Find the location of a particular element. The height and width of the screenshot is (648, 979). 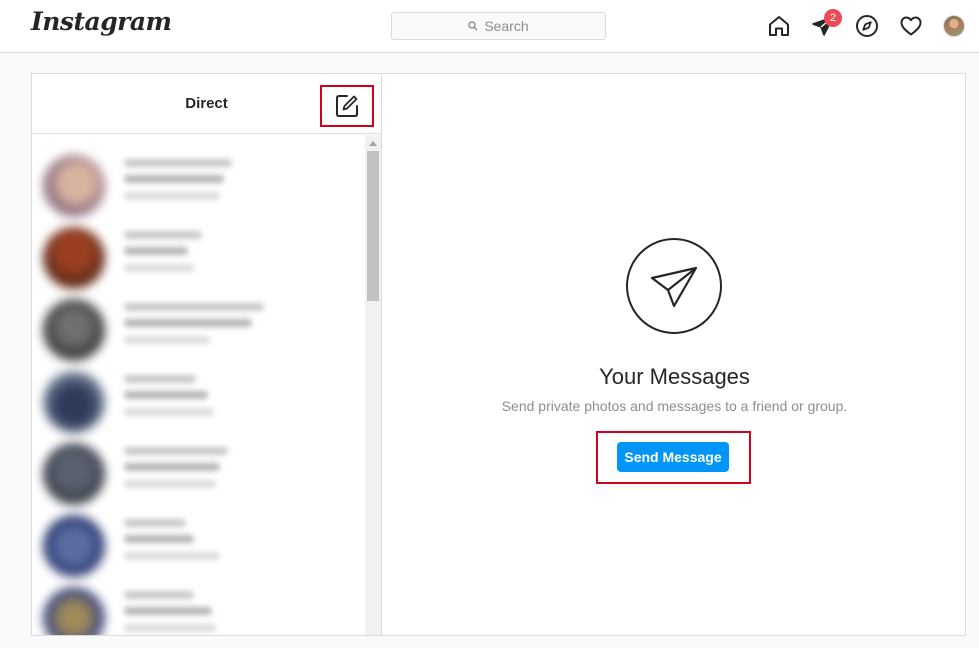

search-placeholder: Search is located at coordinates (506, 26).